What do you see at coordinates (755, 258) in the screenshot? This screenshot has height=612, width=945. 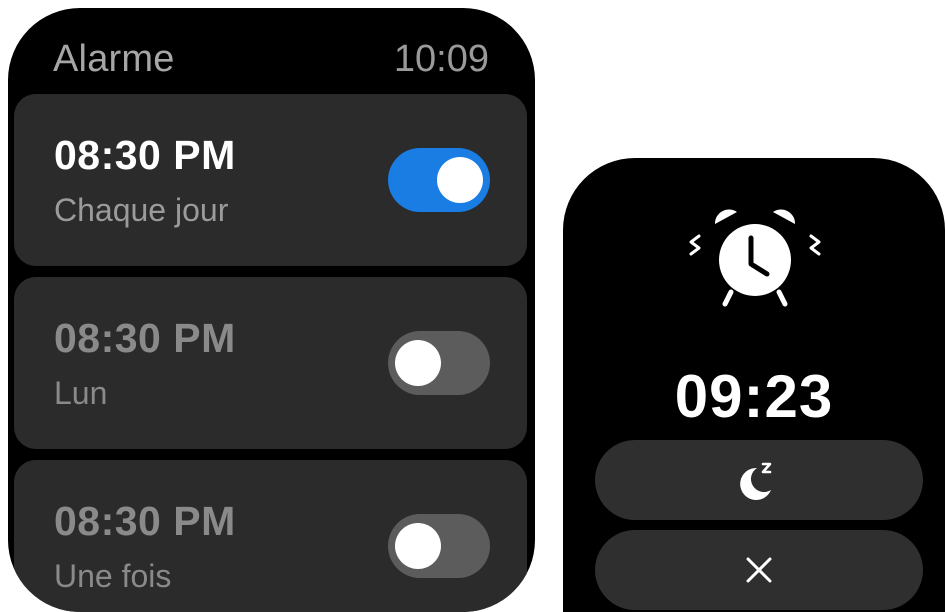 I see `alarm-clock-icon` at bounding box center [755, 258].